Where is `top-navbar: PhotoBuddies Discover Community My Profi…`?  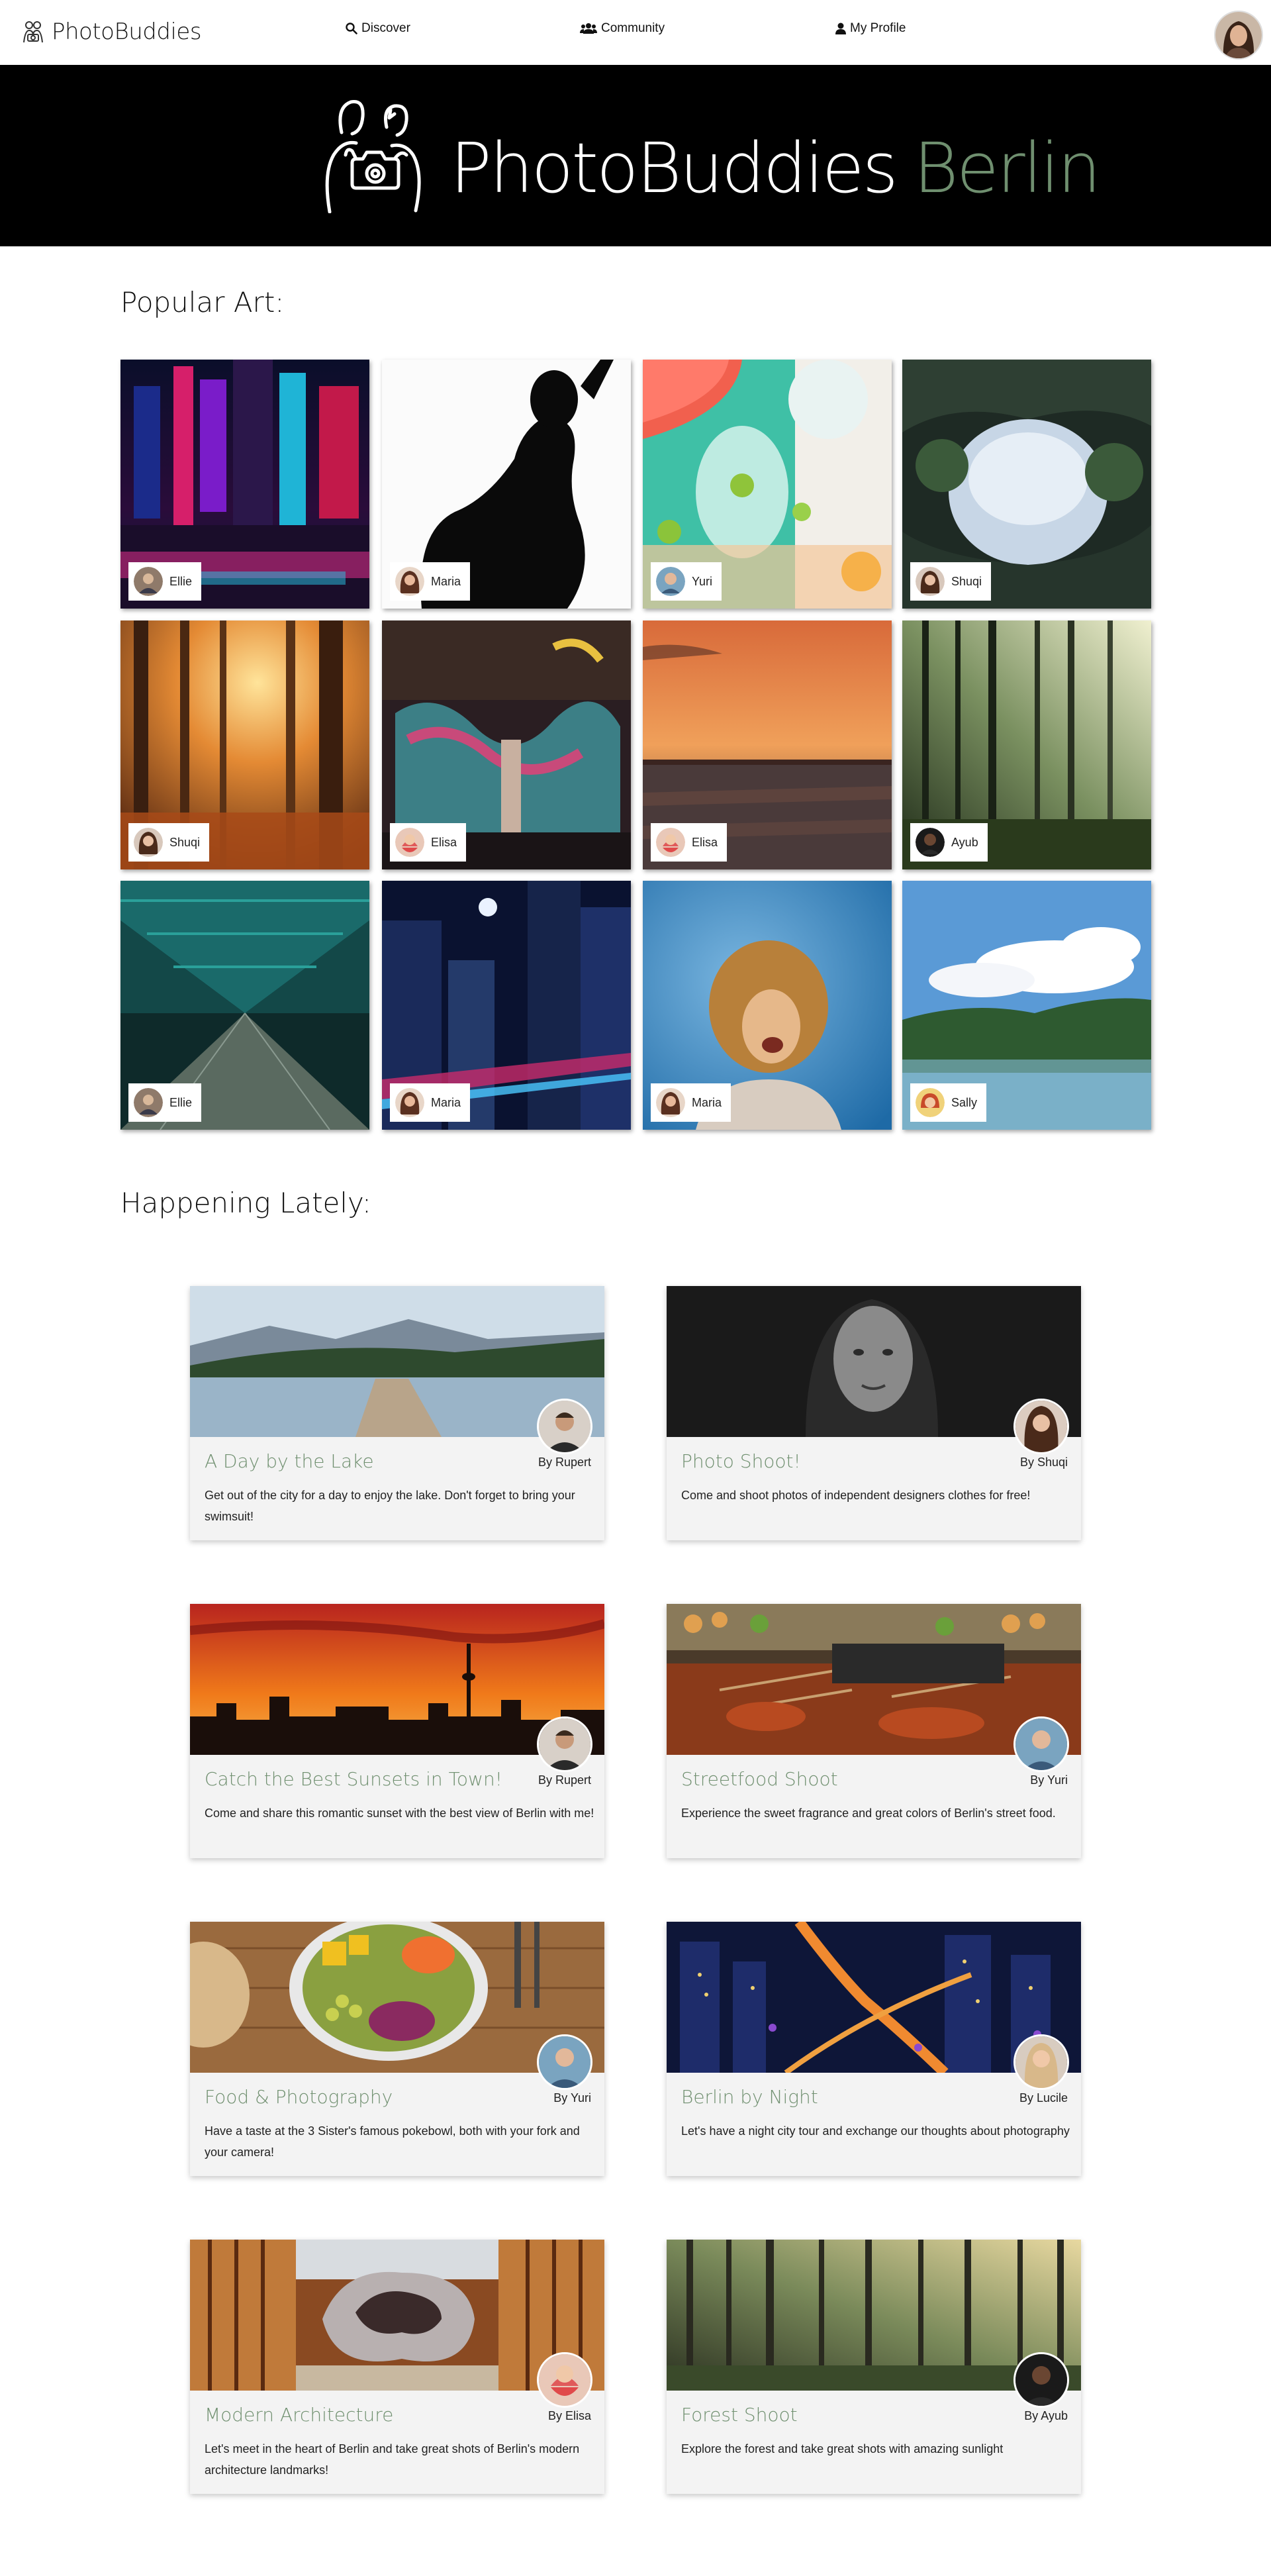 top-navbar: PhotoBuddies Discover Community My Profi… is located at coordinates (636, 32).